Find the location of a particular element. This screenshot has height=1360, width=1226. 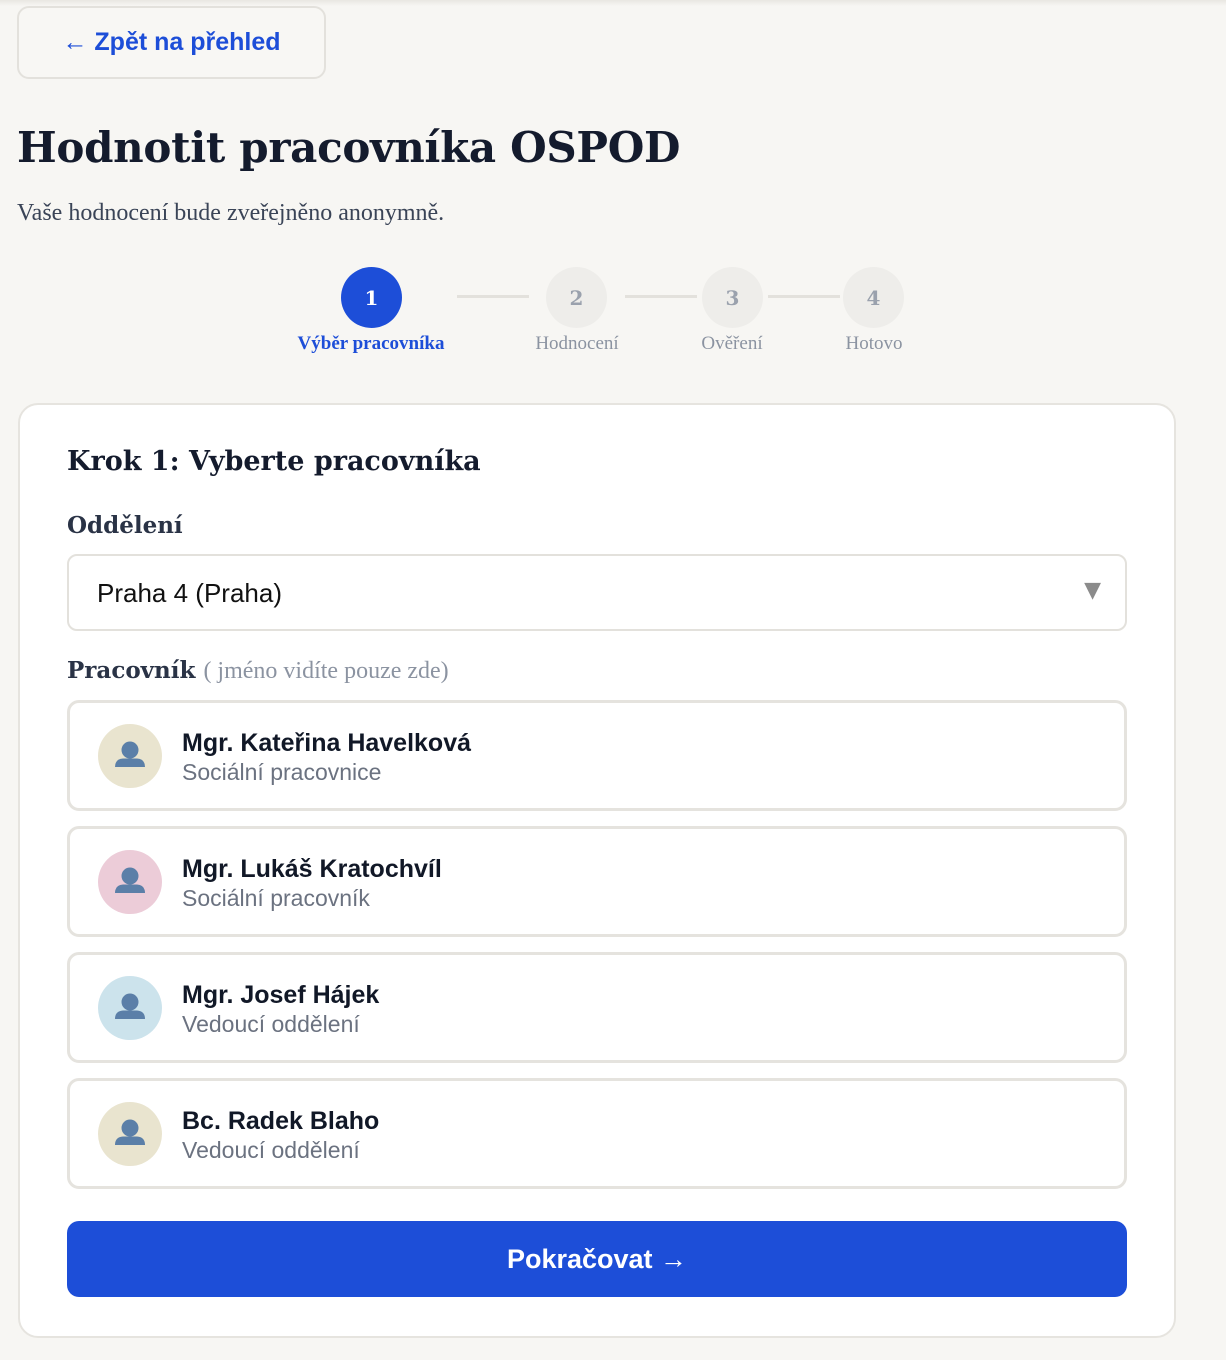

worker-label: Pracovník ( jméno vidíte pouze zde) is located at coordinates (258, 671).